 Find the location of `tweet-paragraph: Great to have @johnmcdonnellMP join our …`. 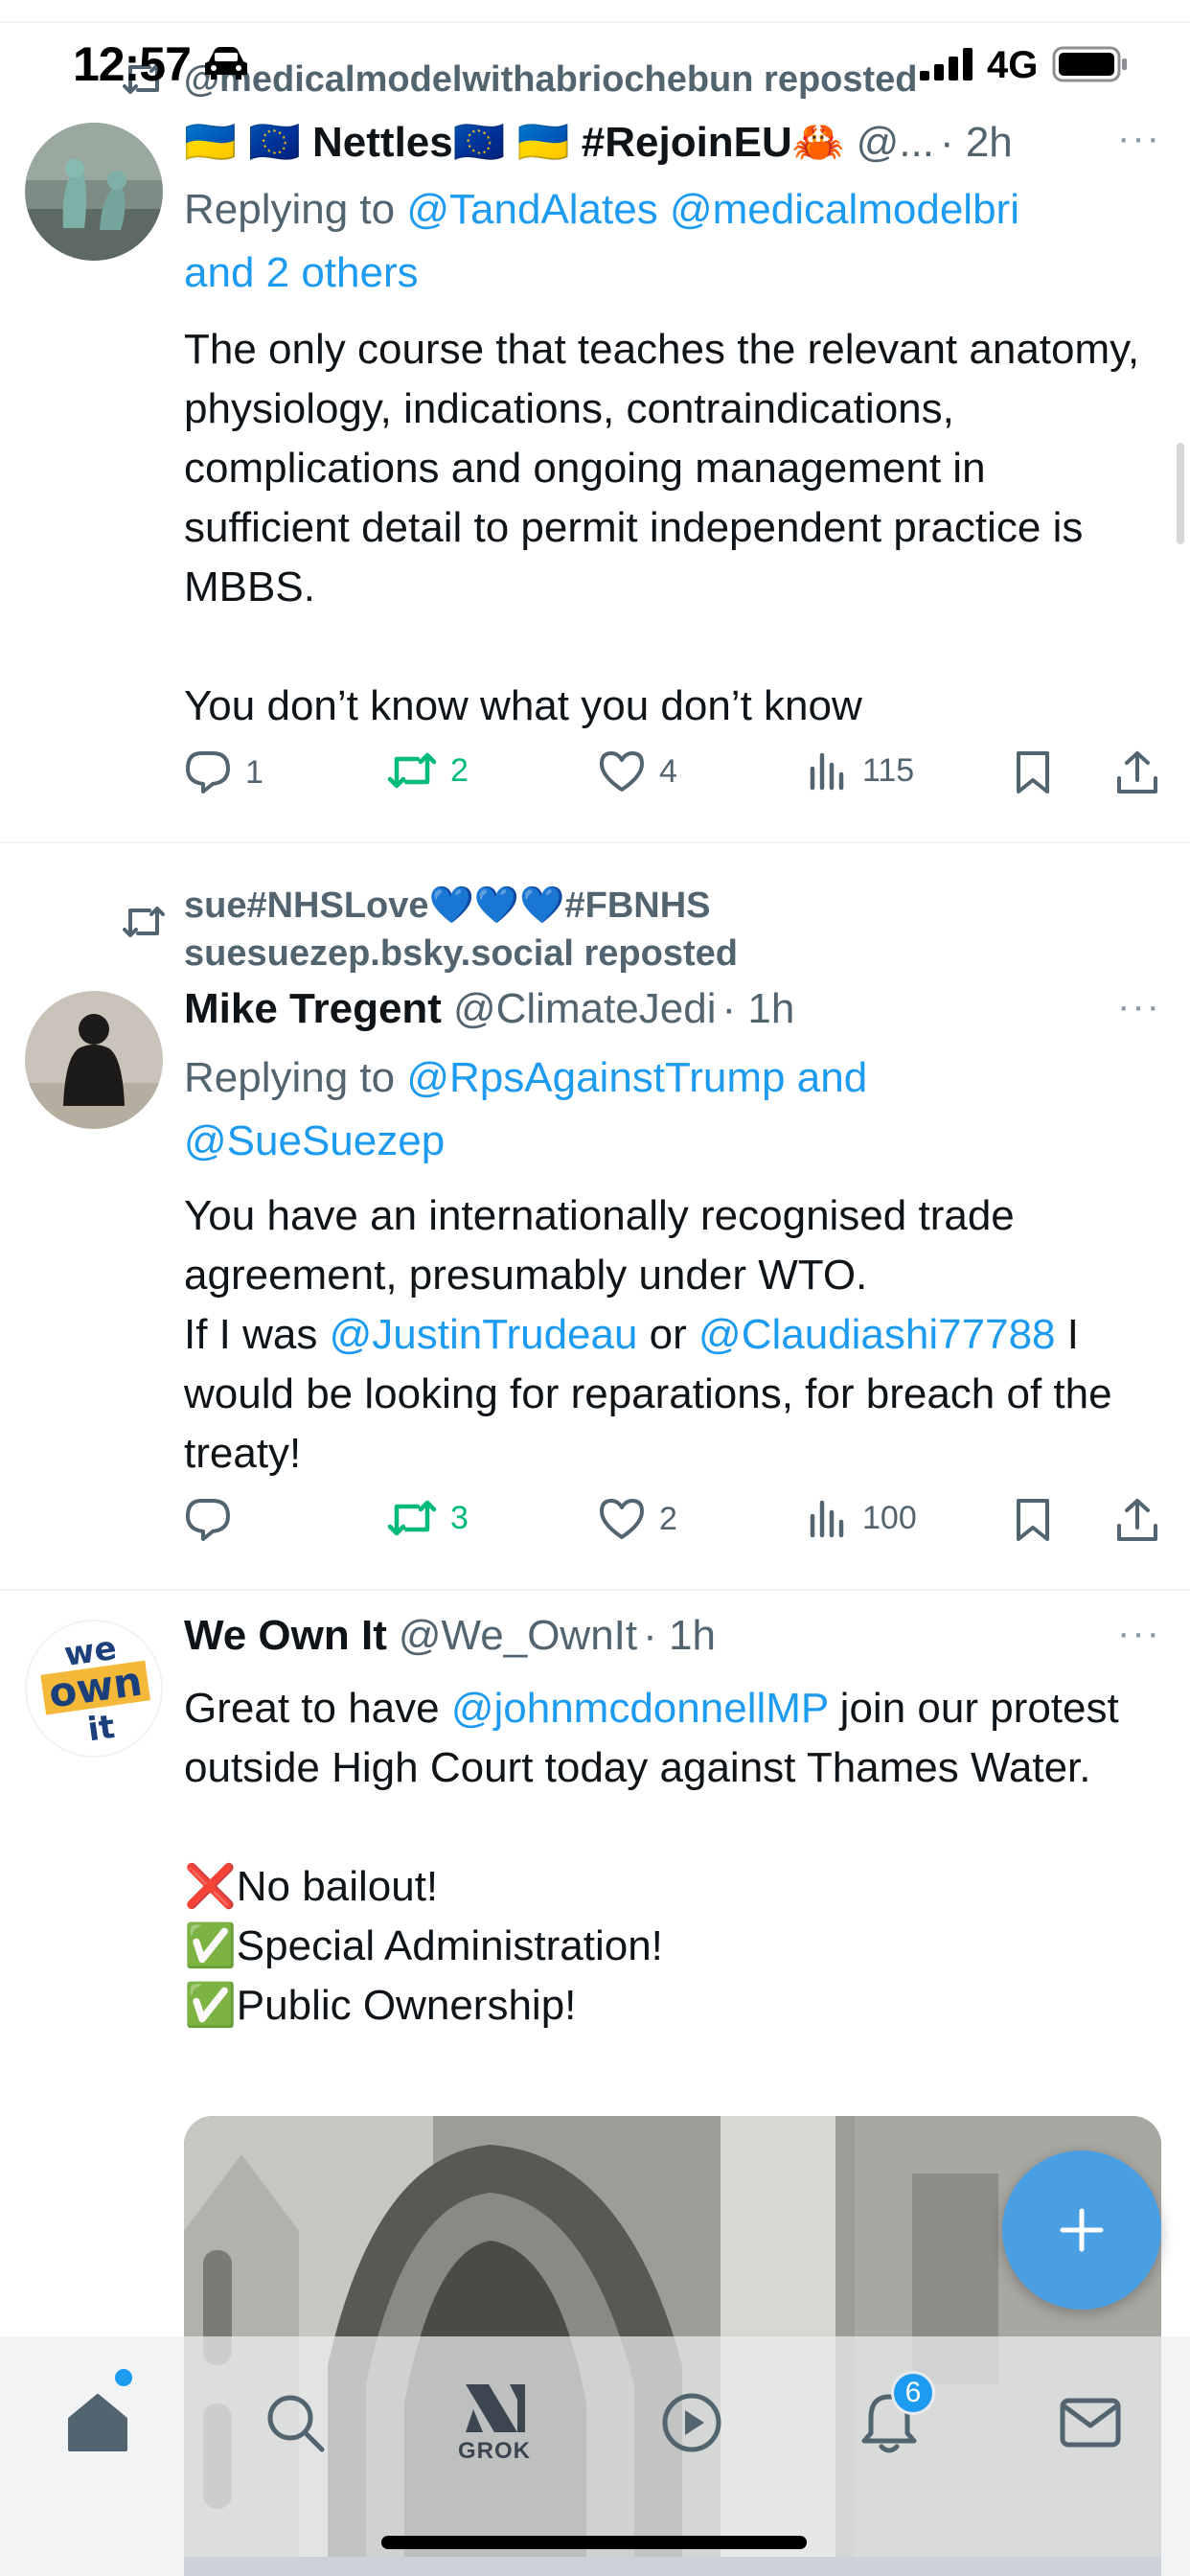

tweet-paragraph: Great to have @johnmcdonnellMP join our … is located at coordinates (672, 1738).